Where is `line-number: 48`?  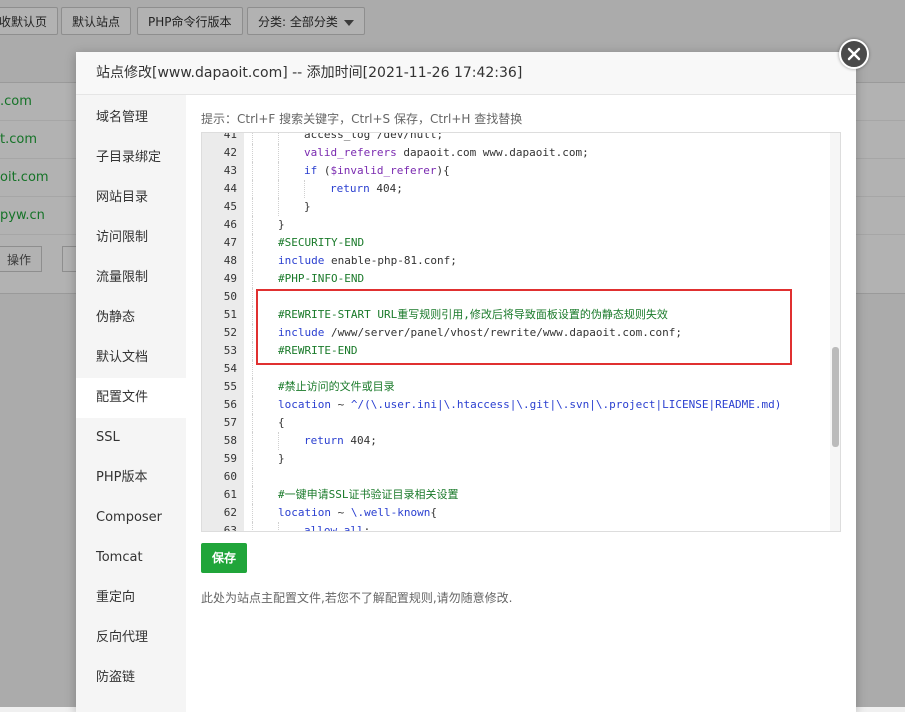 line-number: 48 is located at coordinates (230, 260).